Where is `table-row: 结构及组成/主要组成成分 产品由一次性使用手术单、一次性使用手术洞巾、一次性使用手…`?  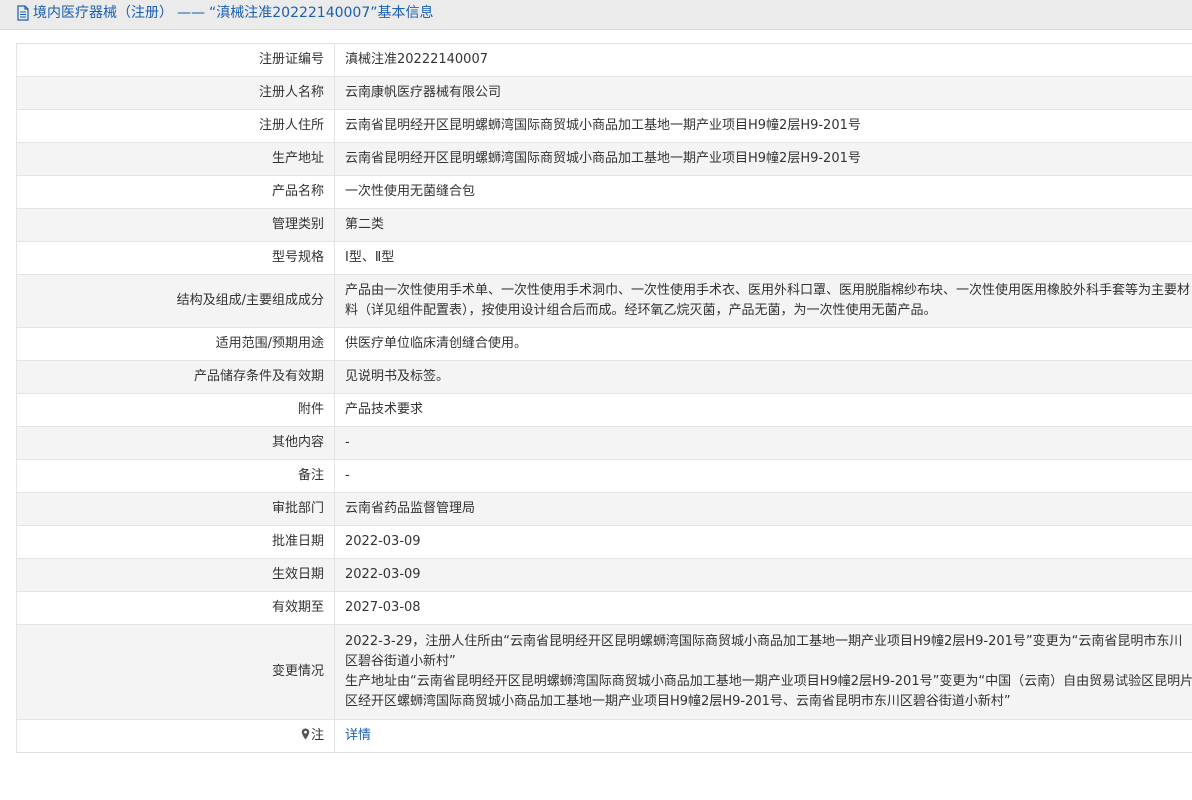
table-row: 结构及组成/主要组成成分 产品由一次性使用手术单、一次性使用手术洞巾、一次性使用手… is located at coordinates (604, 301).